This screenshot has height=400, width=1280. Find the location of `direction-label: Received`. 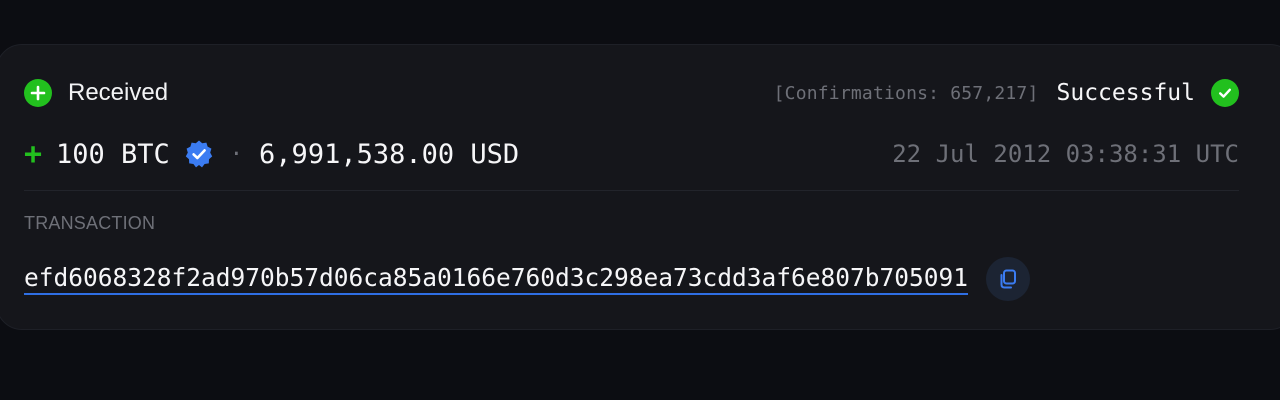

direction-label: Received is located at coordinates (118, 92).